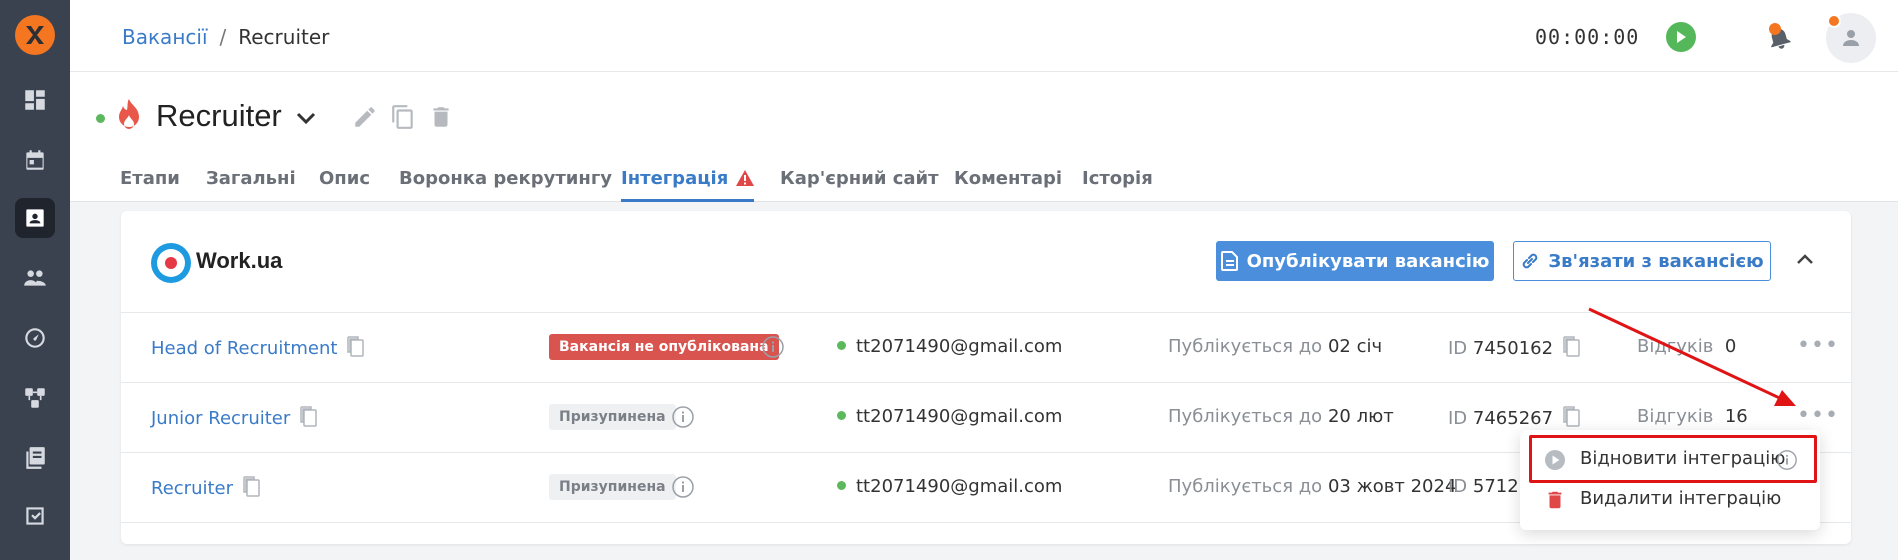 The width and height of the screenshot is (1898, 560). What do you see at coordinates (745, 180) in the screenshot?
I see `warning-icon` at bounding box center [745, 180].